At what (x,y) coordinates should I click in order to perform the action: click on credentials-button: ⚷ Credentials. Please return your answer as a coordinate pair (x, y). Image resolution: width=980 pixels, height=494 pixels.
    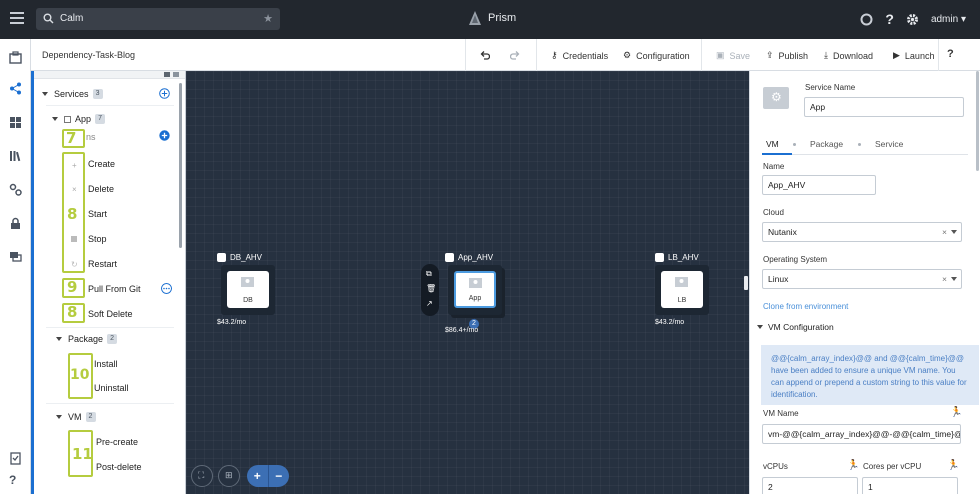
    Looking at the image, I should click on (579, 55).